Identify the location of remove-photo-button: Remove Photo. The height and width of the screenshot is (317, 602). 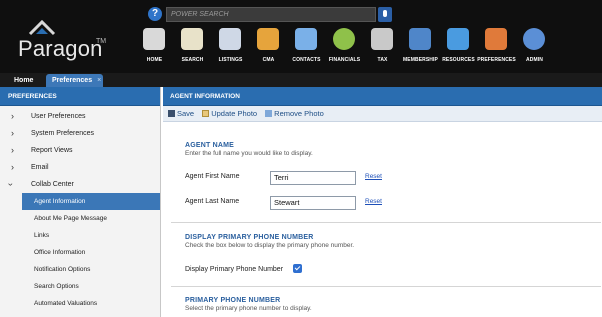
(294, 114).